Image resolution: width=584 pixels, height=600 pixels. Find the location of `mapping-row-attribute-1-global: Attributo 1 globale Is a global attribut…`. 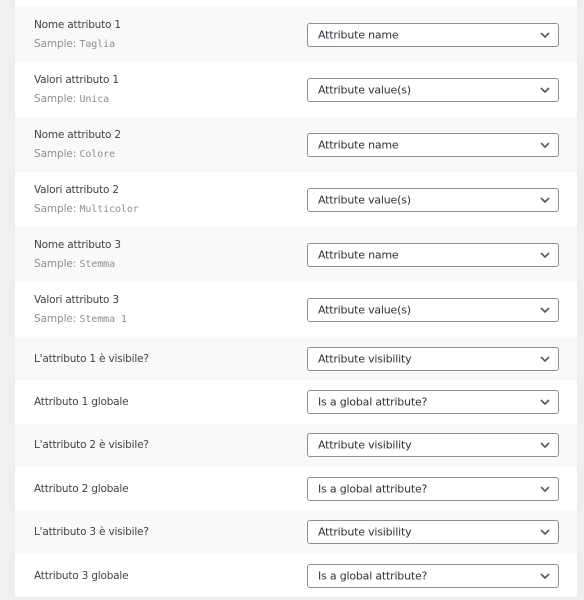

mapping-row-attribute-1-global: Attributo 1 globale Is a global attribut… is located at coordinates (296, 401).